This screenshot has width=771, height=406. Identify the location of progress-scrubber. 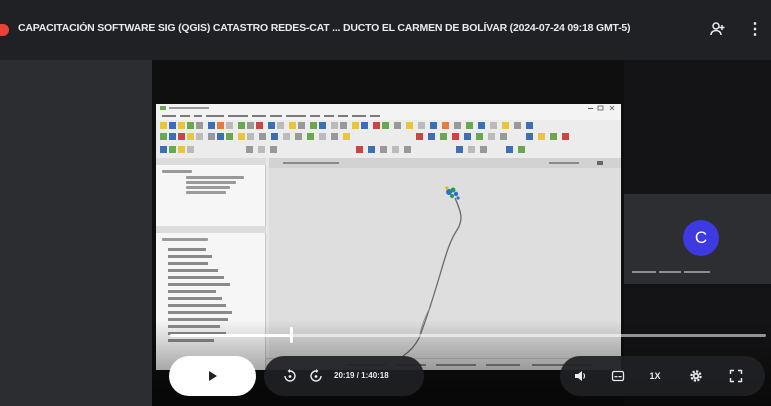
(291, 335).